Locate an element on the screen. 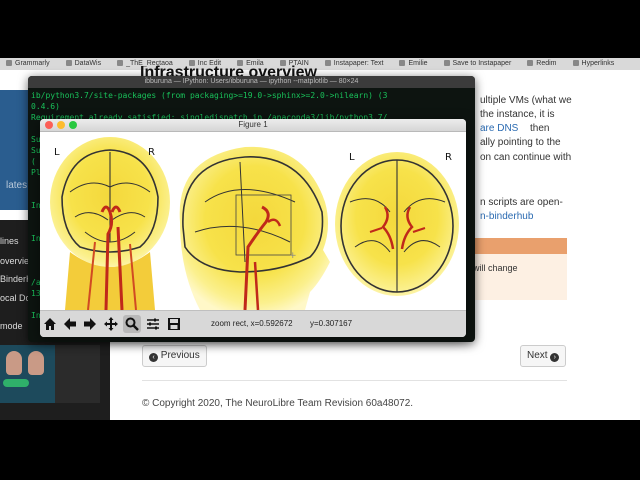 The height and width of the screenshot is (480, 640). warning-admonition: will change is located at coordinates (516, 269).